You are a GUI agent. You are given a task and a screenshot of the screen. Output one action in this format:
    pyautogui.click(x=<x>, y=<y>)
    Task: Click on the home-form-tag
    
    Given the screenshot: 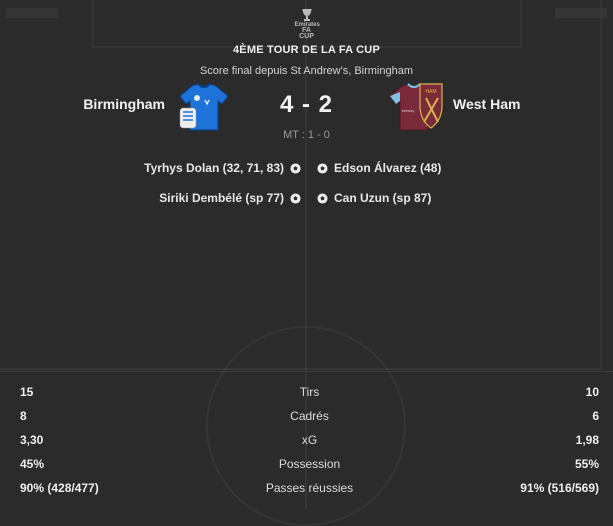 What is the action you would take?
    pyautogui.click(x=32, y=13)
    